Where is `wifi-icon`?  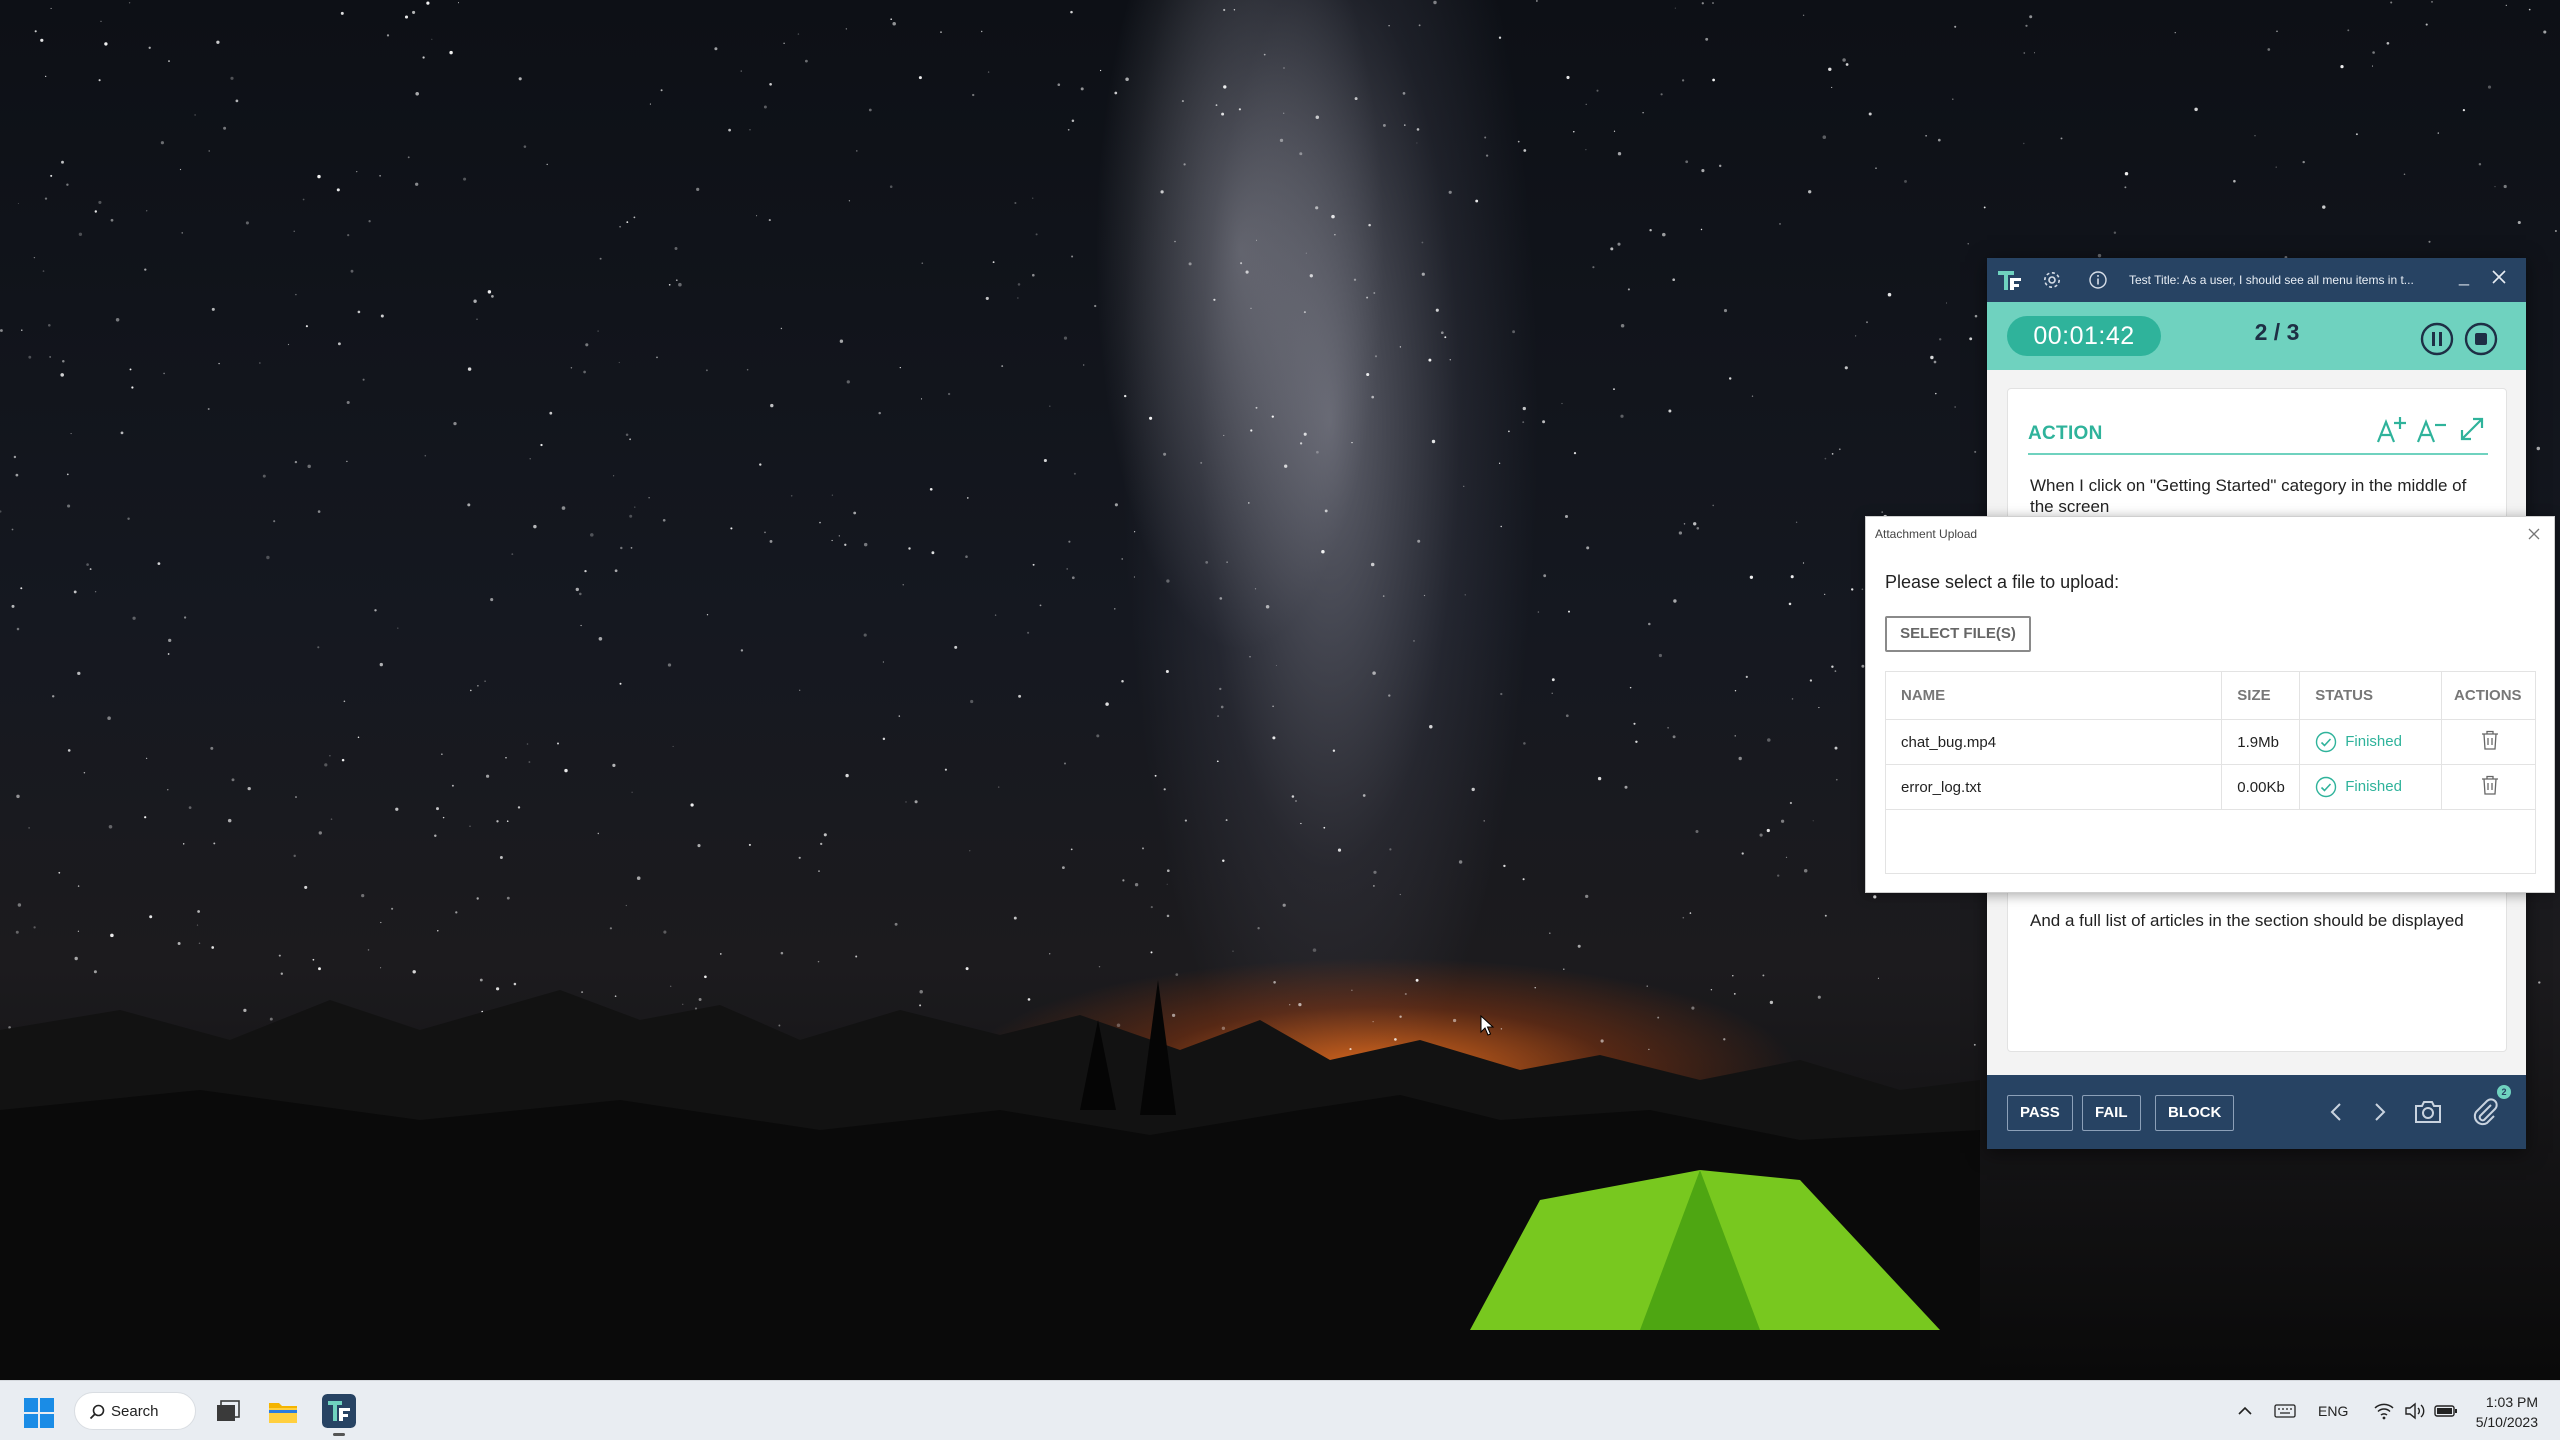
wifi-icon is located at coordinates (2384, 1411).